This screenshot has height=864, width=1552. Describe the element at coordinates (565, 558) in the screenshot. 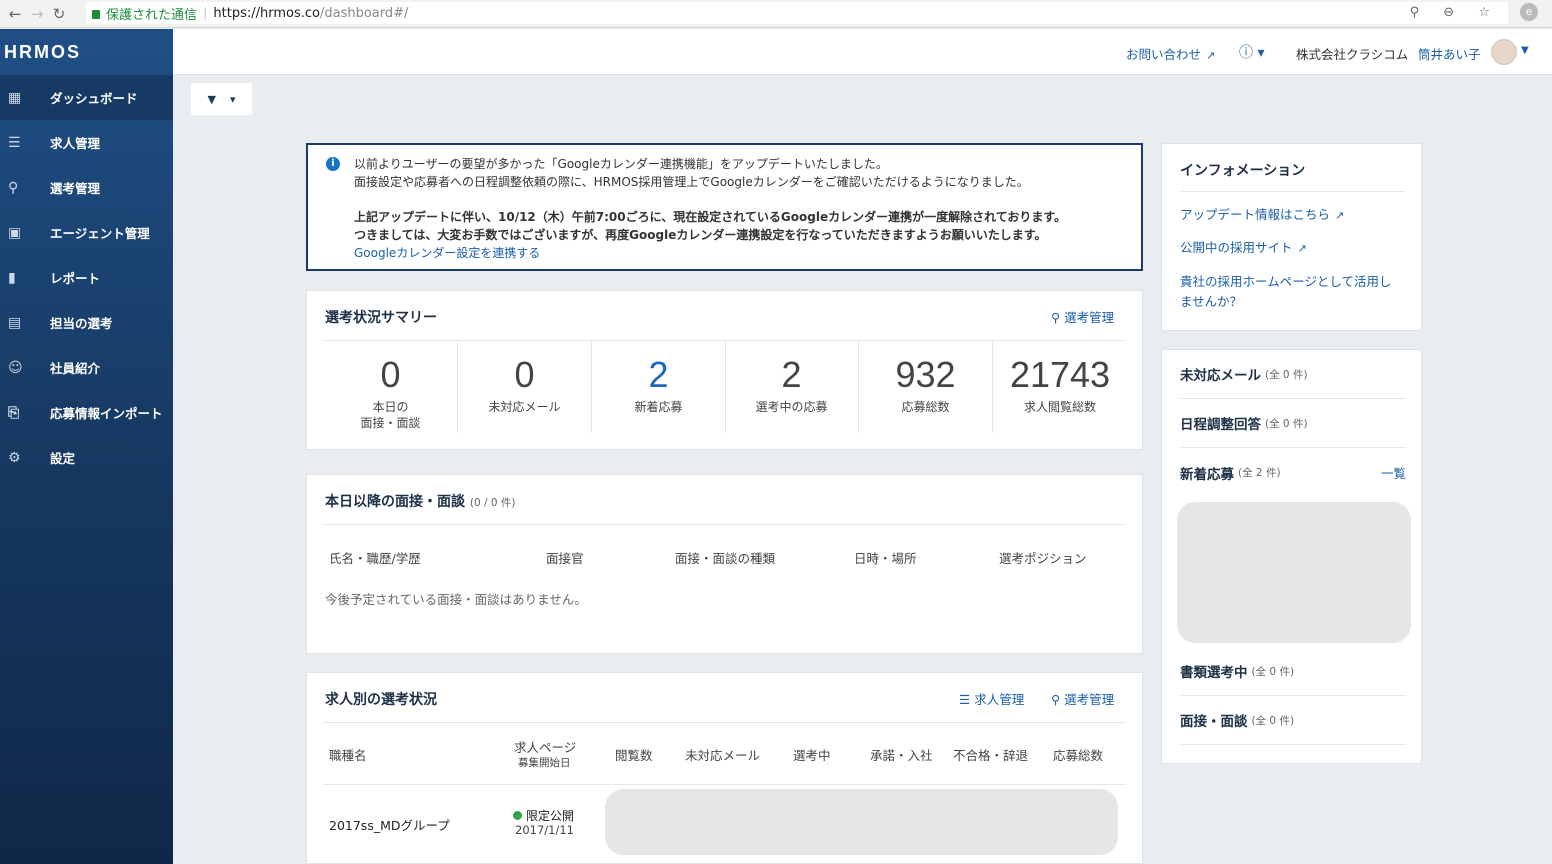

I see `column-header: 面接官` at that location.